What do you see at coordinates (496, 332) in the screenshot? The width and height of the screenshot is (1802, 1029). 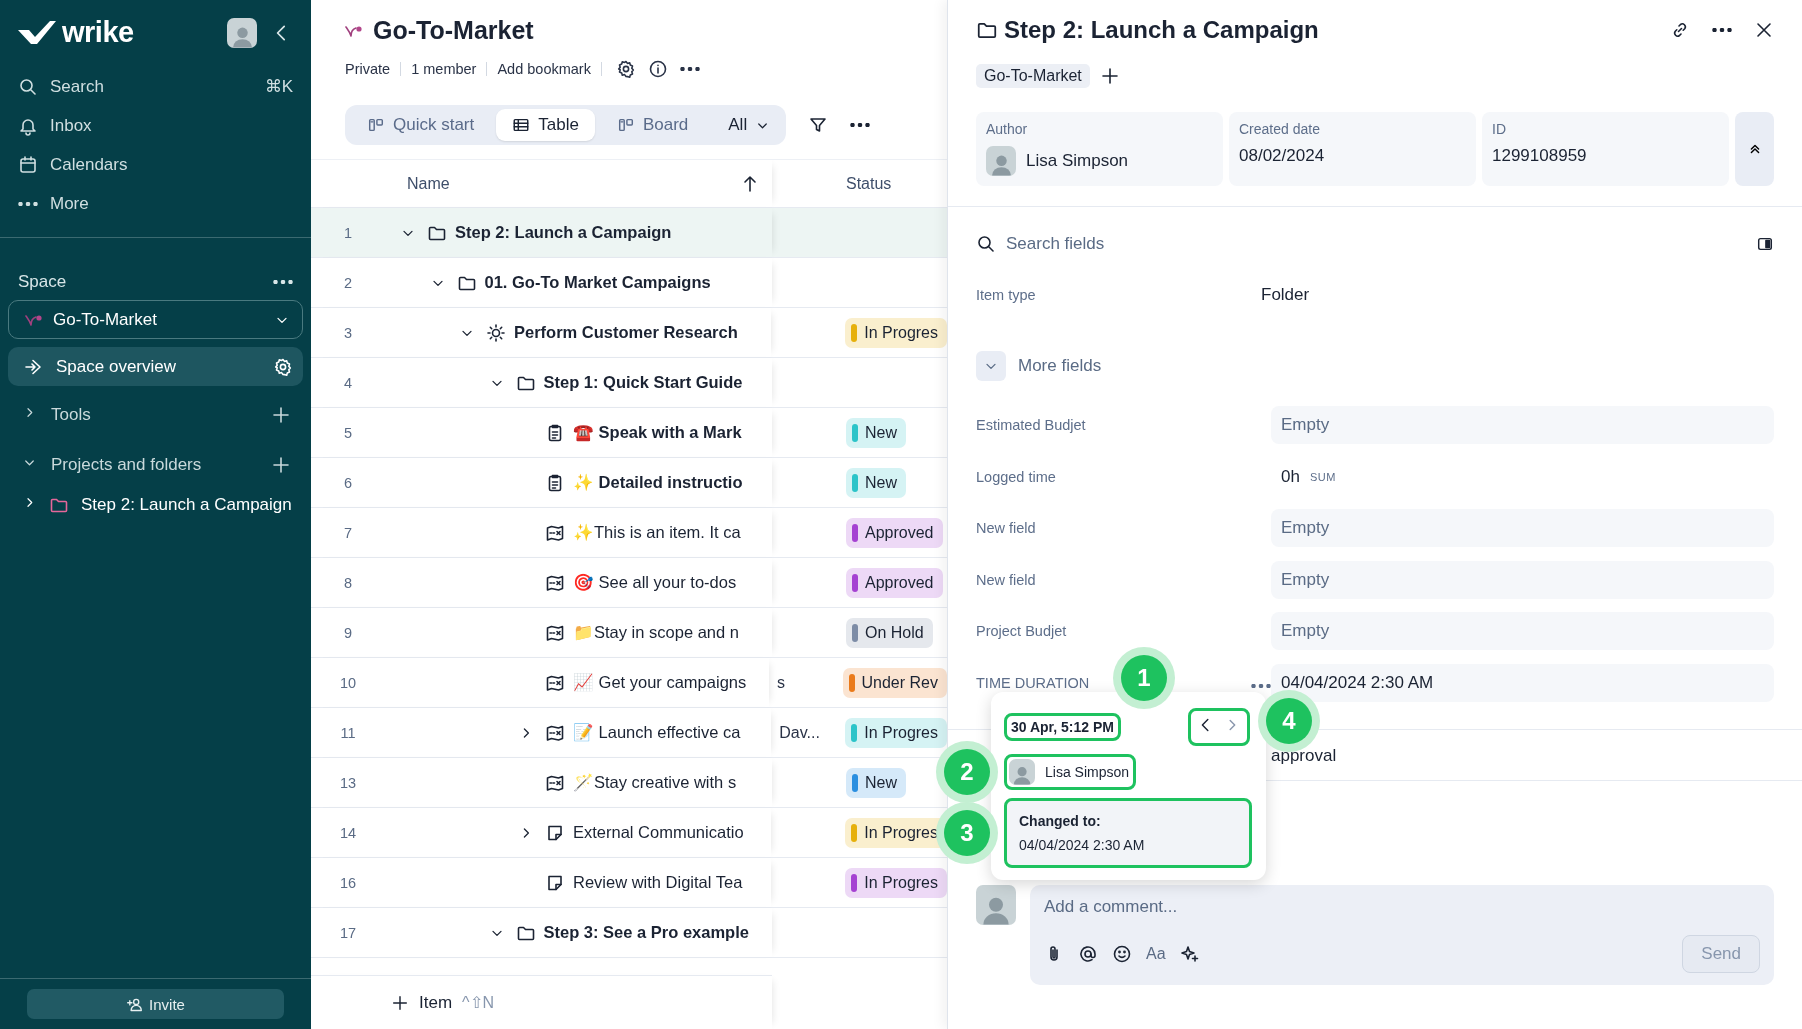 I see `sun-icon` at bounding box center [496, 332].